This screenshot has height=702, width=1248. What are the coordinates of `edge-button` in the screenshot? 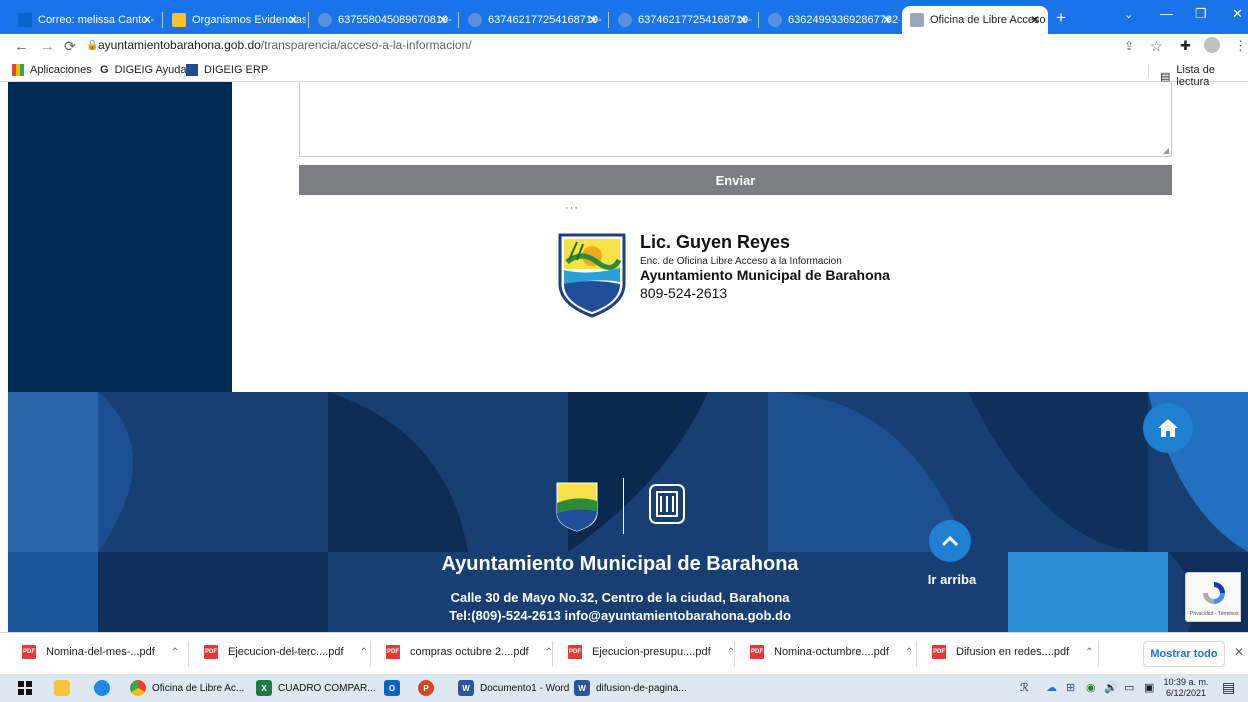 It's located at (105, 688).